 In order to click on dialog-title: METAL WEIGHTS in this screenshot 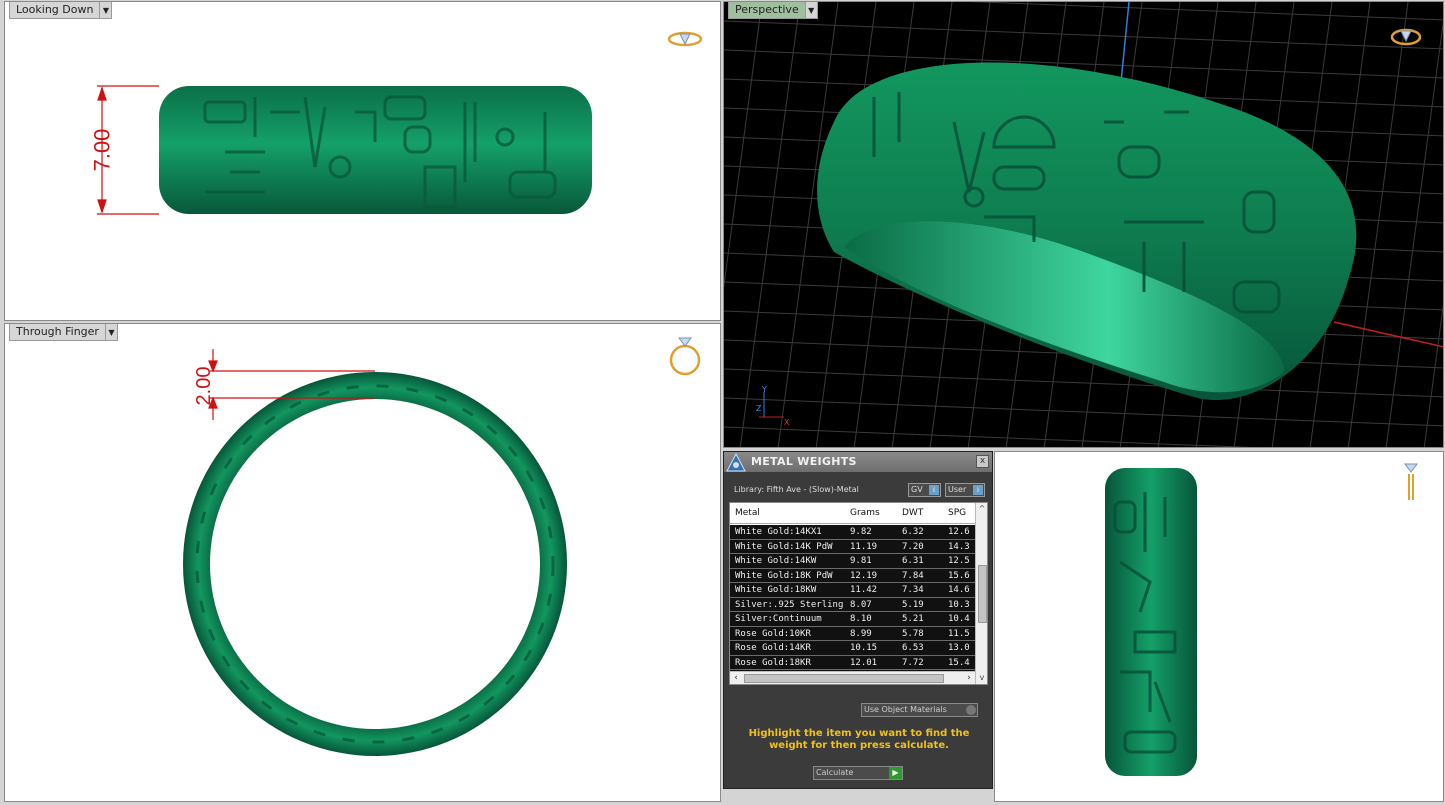, I will do `click(804, 461)`.